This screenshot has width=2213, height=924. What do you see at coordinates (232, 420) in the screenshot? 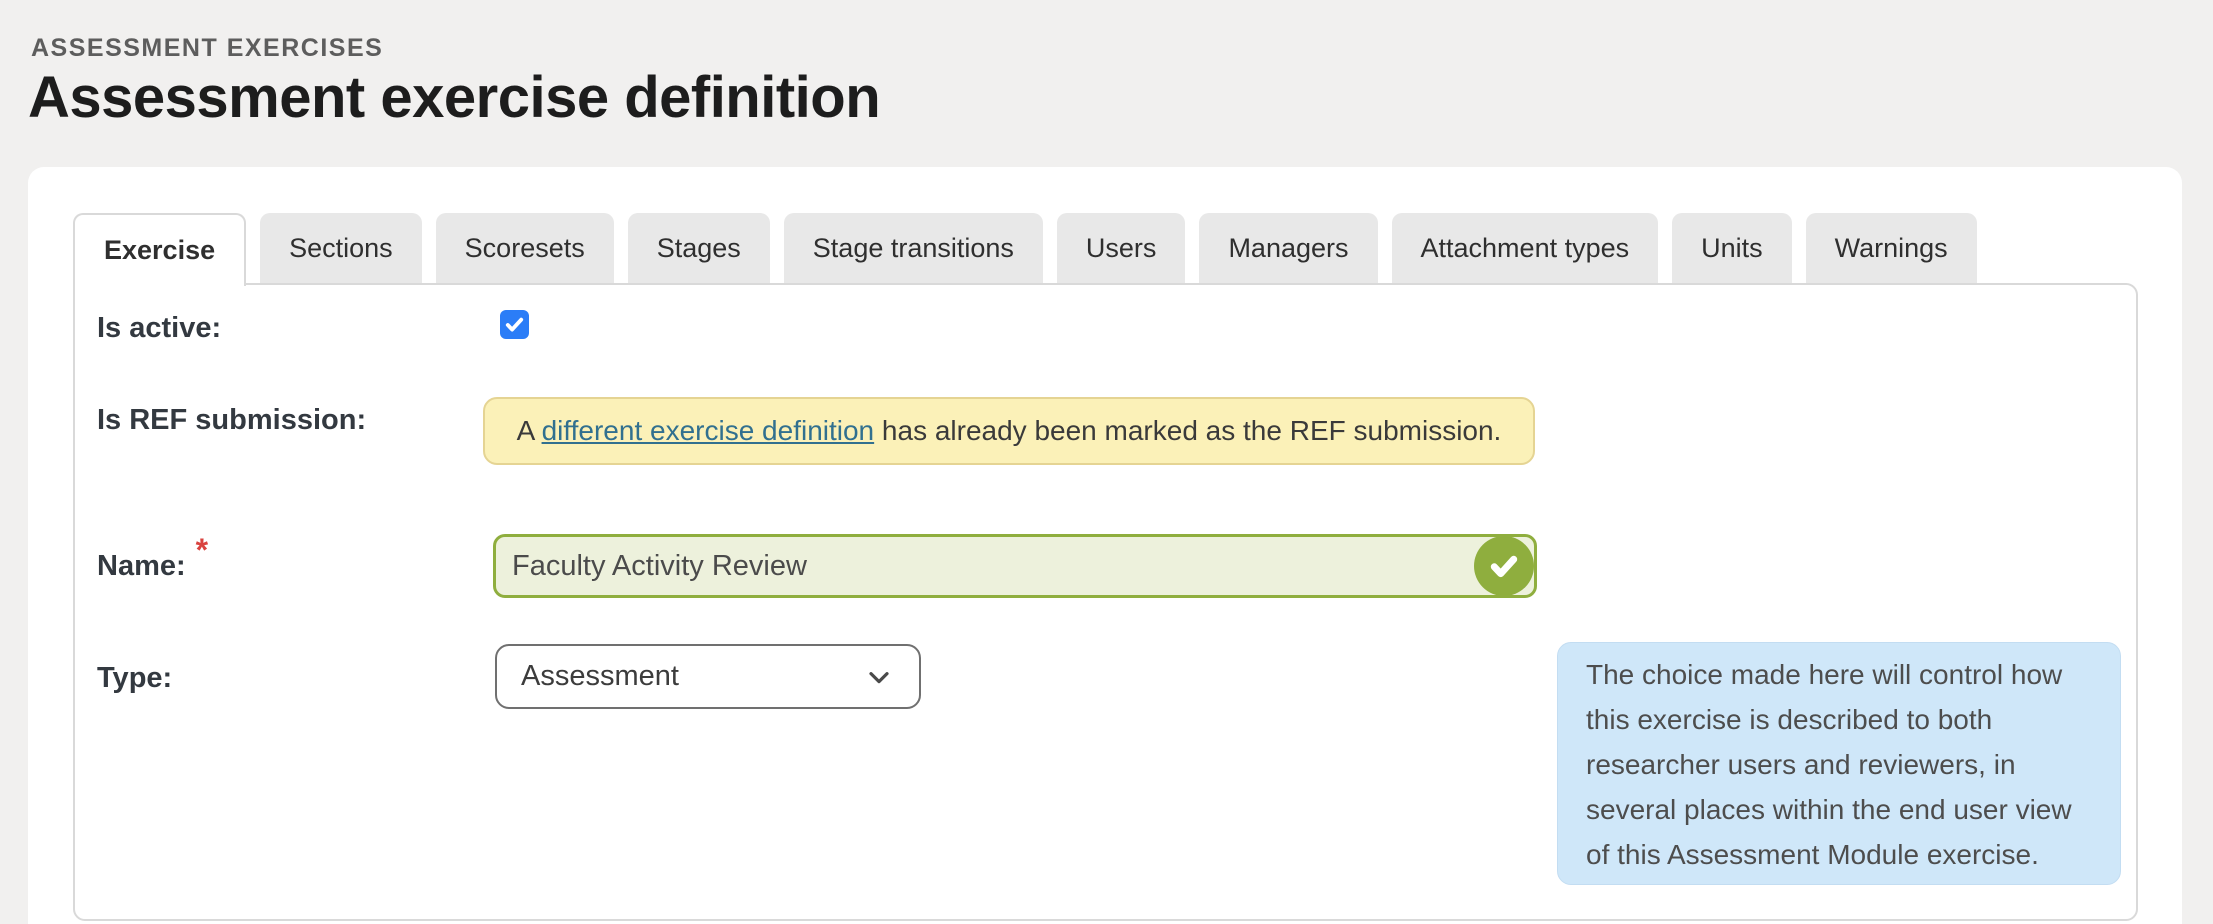
I see `ref-submission-label: Is REF submission:` at bounding box center [232, 420].